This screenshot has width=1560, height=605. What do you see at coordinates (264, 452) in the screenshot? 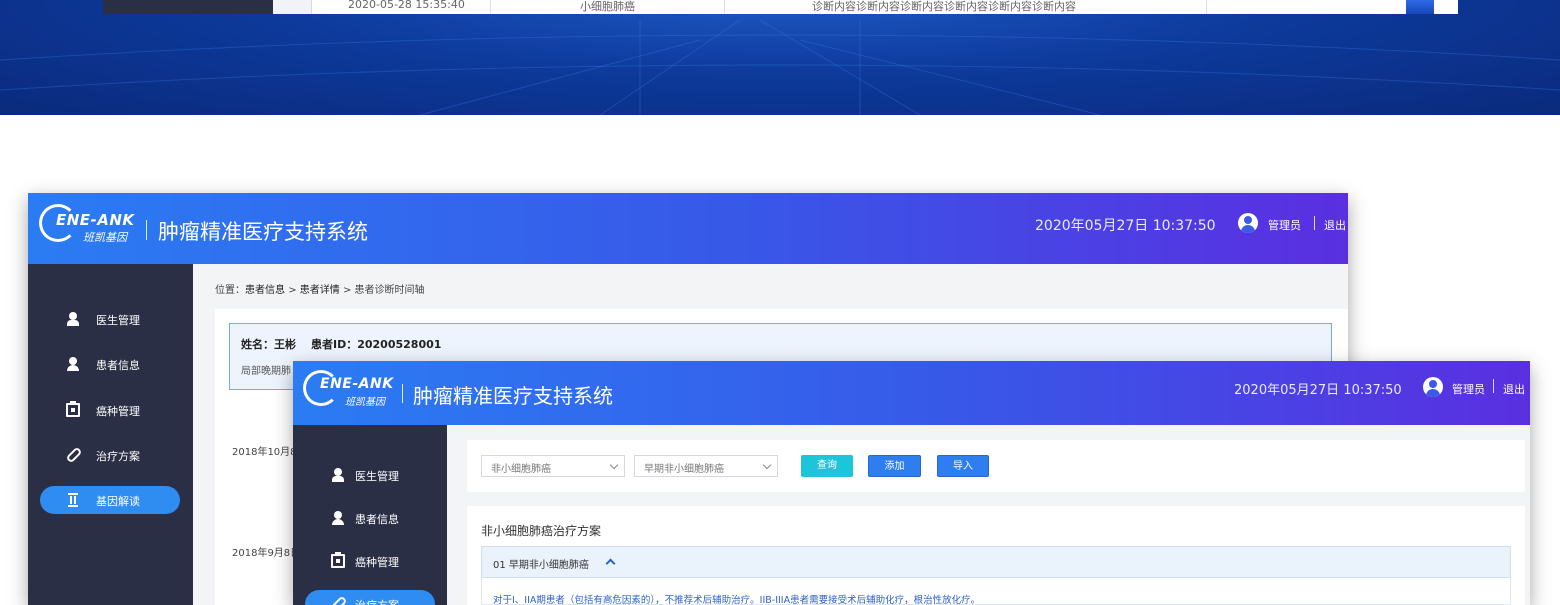
I see `timeline-date: 2018年10月8` at bounding box center [264, 452].